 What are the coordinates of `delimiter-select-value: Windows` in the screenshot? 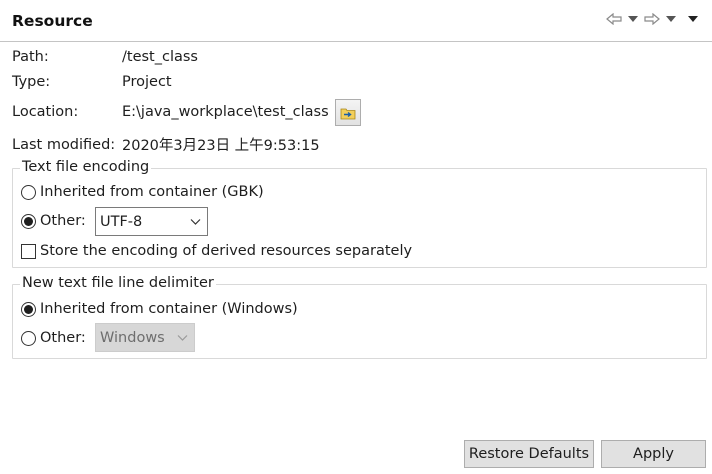 It's located at (132, 337).